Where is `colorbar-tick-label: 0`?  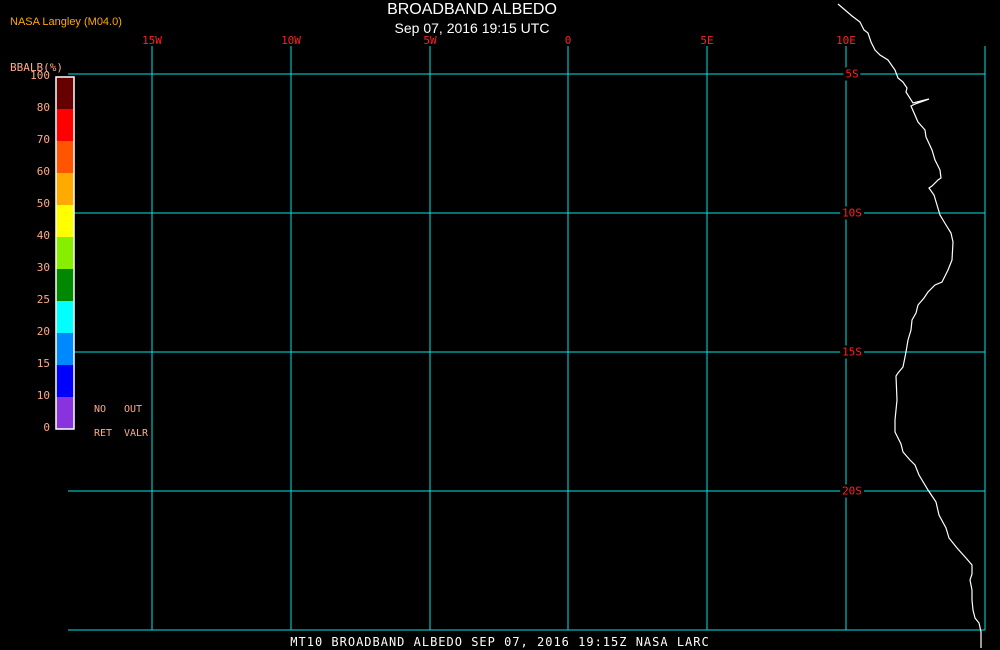
colorbar-tick-label: 0 is located at coordinates (46, 427).